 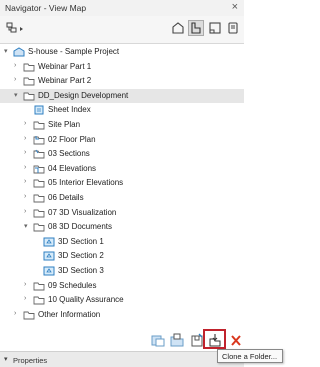 I want to click on tree-item-label: Webinar Part 1, so click(x=65, y=66).